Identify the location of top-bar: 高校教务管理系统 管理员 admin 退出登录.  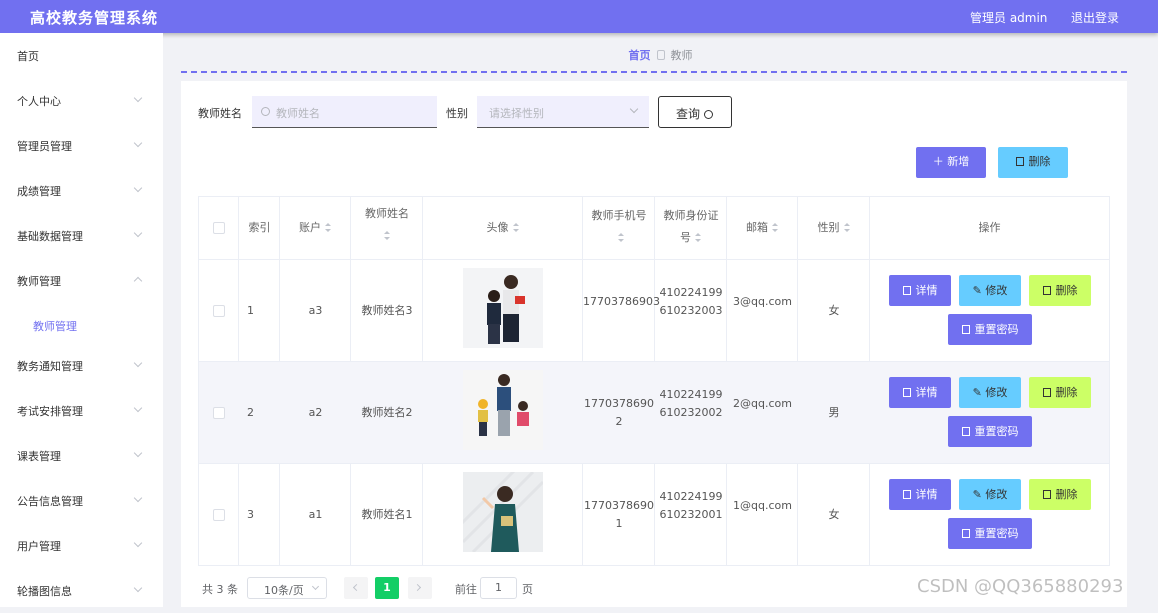
(579, 16).